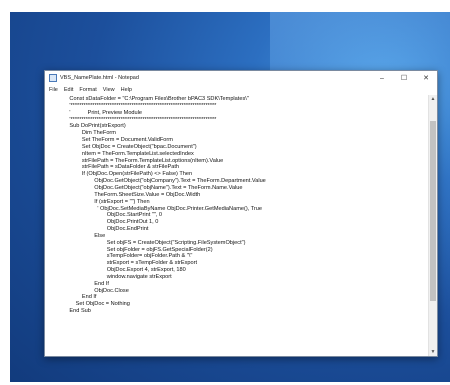 This screenshot has width=450, height=385. Describe the element at coordinates (121, 270) in the screenshot. I see `code-line: ObjDoc.Export 4, strExport, 180` at that location.